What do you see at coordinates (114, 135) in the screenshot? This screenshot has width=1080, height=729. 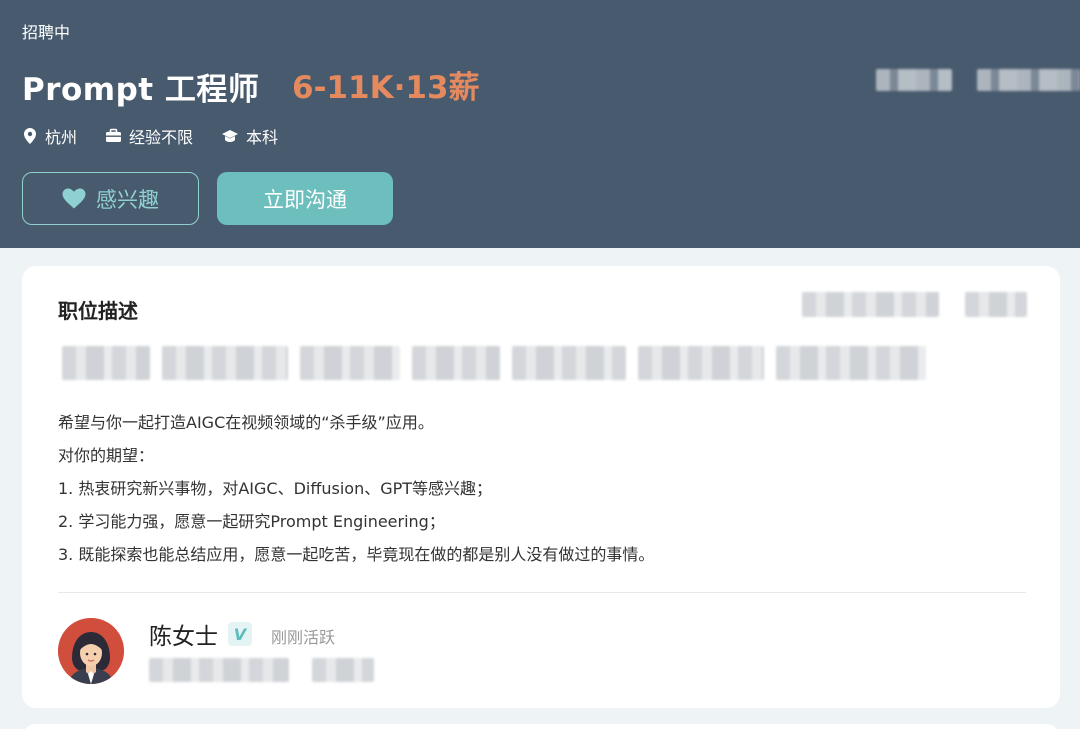 I see `briefcase-icon` at bounding box center [114, 135].